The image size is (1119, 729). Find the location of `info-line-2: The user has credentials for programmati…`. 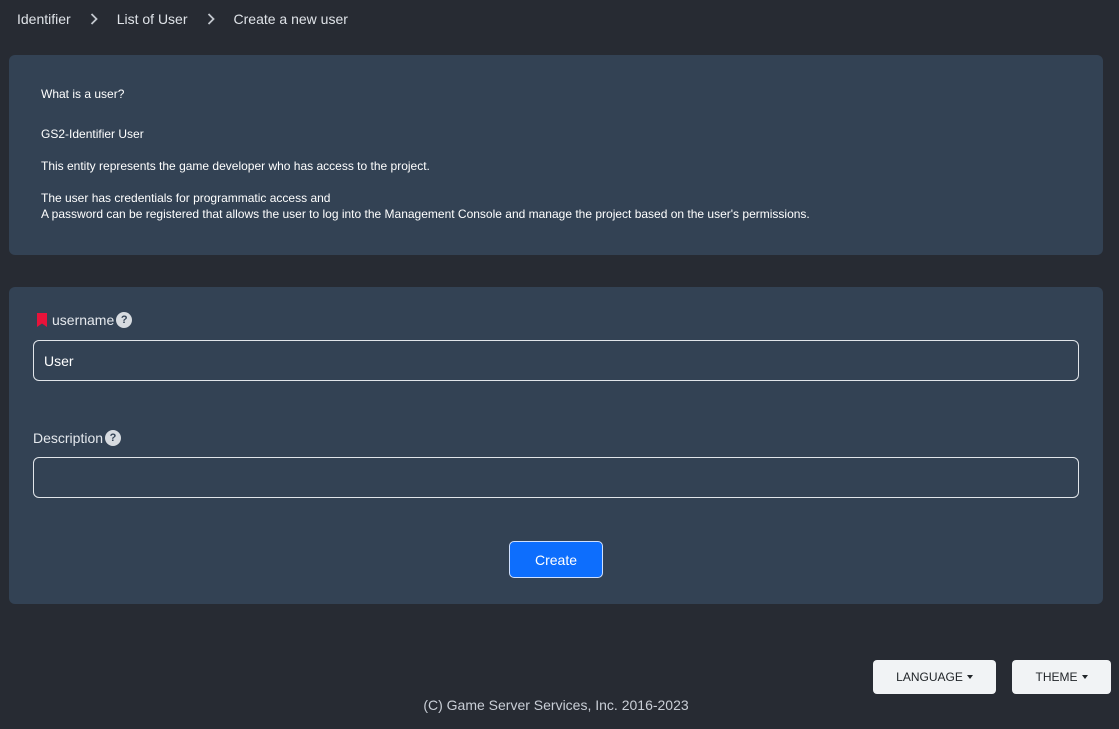

info-line-2: The user has credentials for programmati… is located at coordinates (186, 198).